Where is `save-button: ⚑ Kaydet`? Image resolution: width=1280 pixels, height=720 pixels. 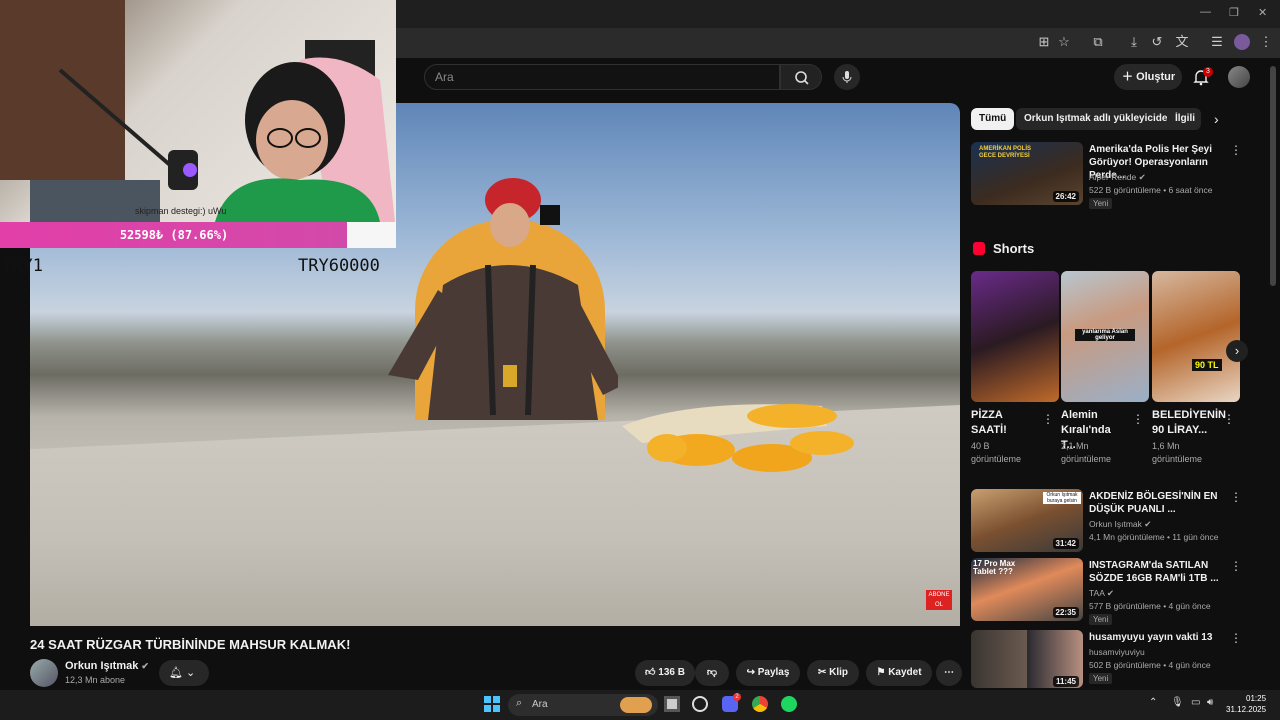
save-button: ⚑ Kaydet is located at coordinates (899, 673).